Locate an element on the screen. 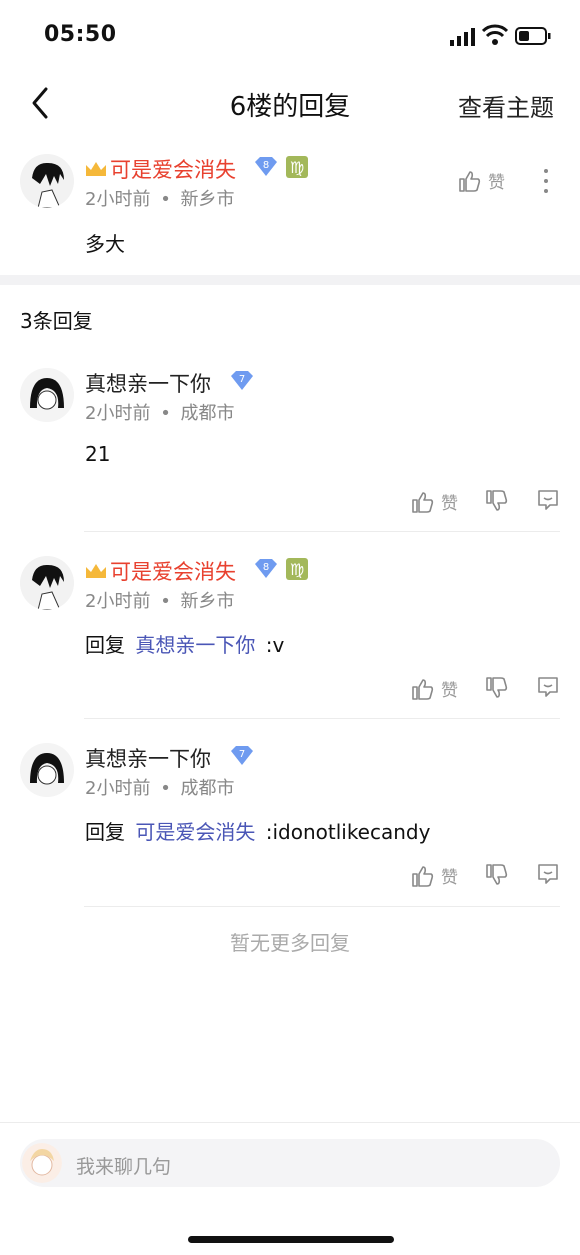 This screenshot has width=580, height=1255. reply-text: :idonotlikecandy is located at coordinates (348, 832).